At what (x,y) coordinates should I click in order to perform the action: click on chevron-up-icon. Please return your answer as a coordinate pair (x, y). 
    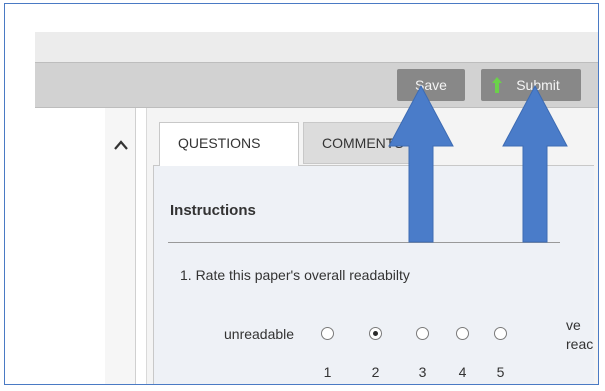
    Looking at the image, I should click on (121, 145).